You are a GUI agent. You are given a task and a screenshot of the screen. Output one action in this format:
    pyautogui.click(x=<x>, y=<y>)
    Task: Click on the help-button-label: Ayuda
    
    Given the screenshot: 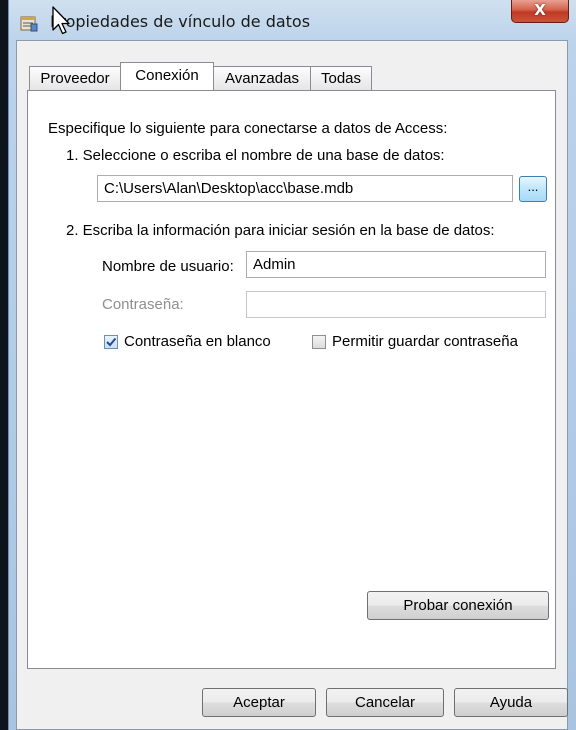 What is the action you would take?
    pyautogui.click(x=511, y=702)
    